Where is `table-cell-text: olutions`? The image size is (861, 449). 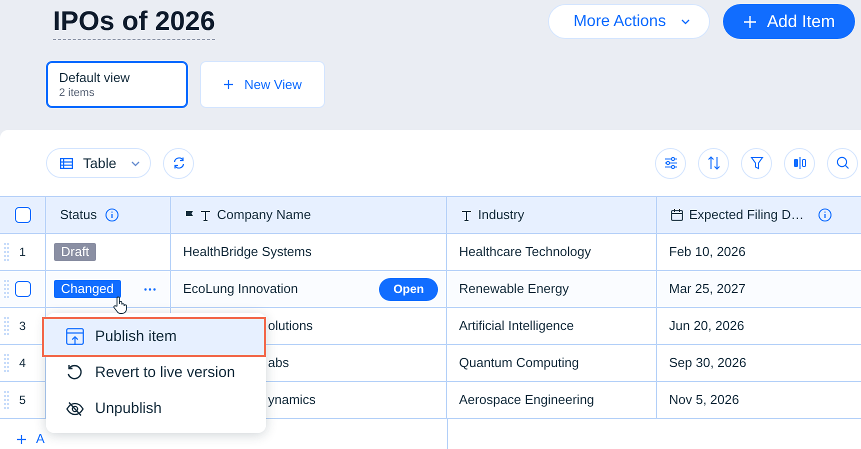
table-cell-text: olutions is located at coordinates (290, 326).